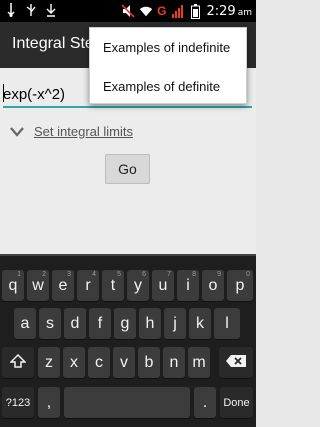 The width and height of the screenshot is (320, 427). I want to click on key-i: i8, so click(188, 285).